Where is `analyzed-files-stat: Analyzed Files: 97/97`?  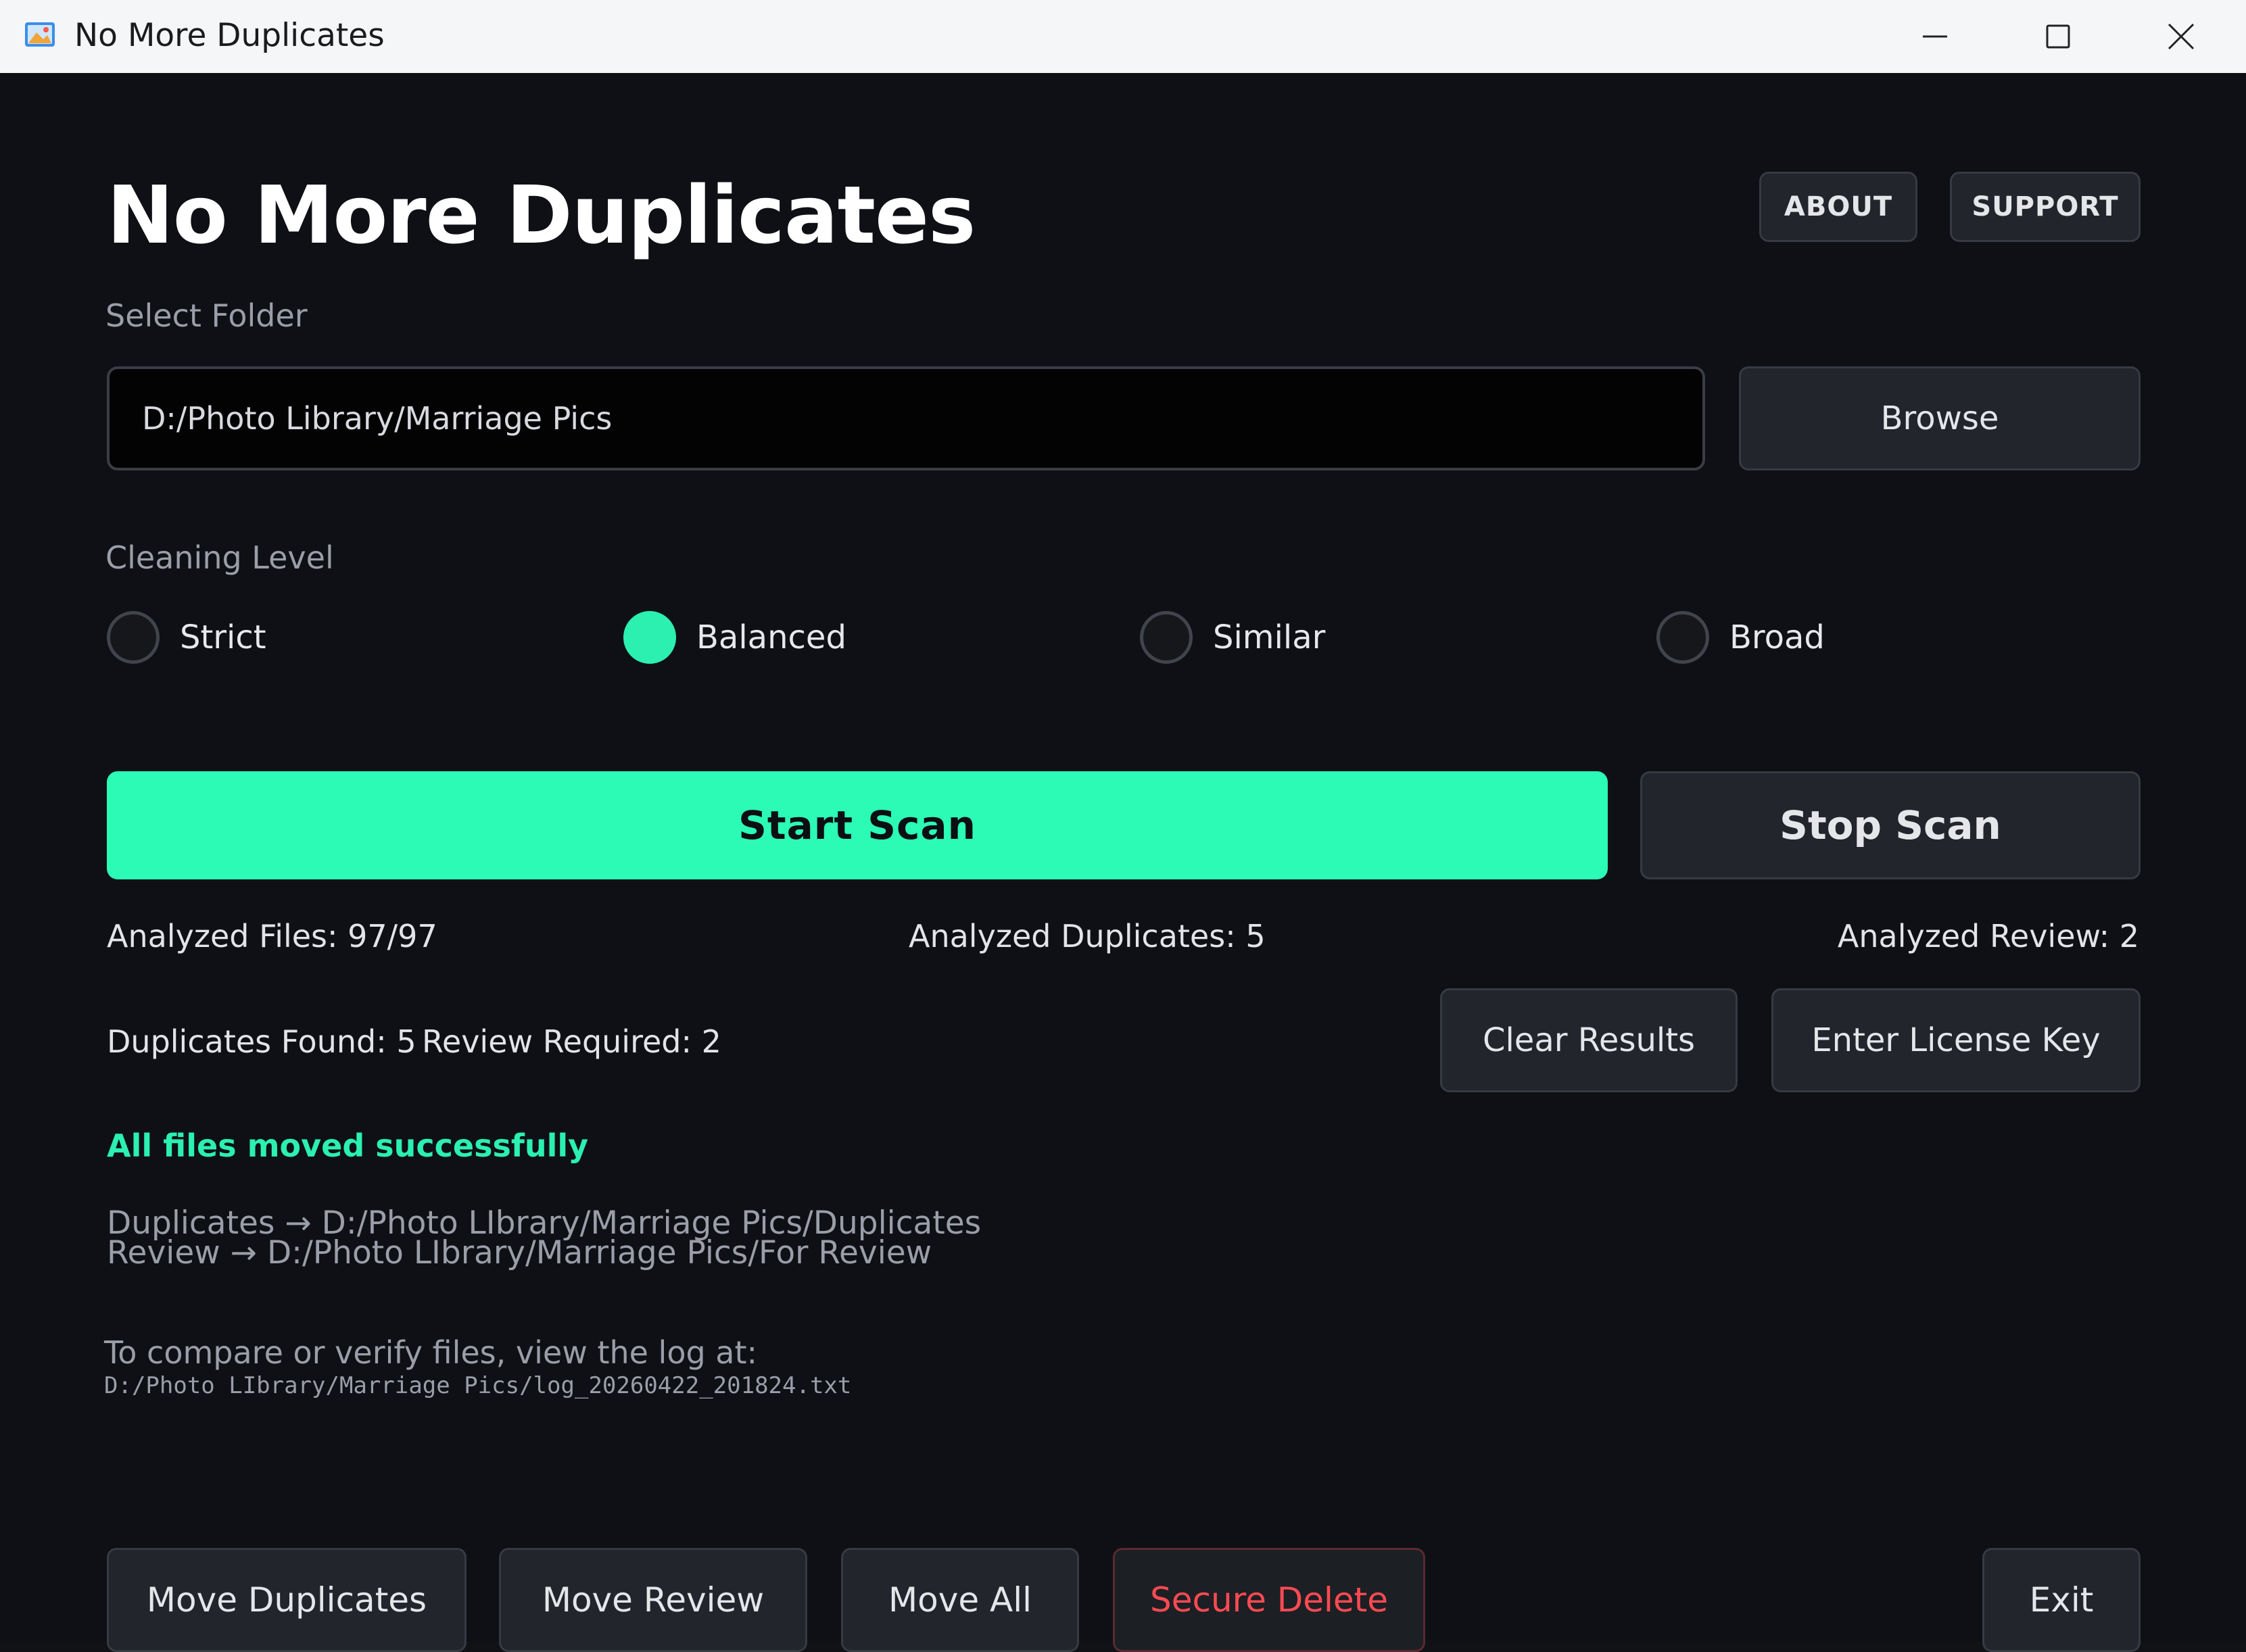
analyzed-files-stat: Analyzed Files: 97/97 is located at coordinates (272, 936).